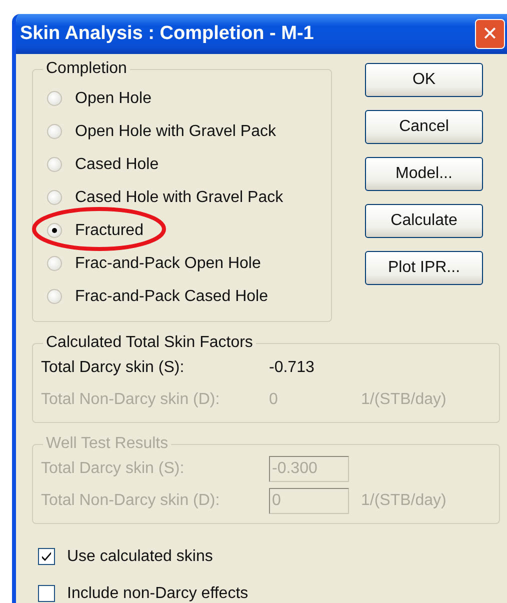 The image size is (507, 603). Describe the element at coordinates (157, 593) in the screenshot. I see `checkbox-label: Include non-Darcy effects` at that location.